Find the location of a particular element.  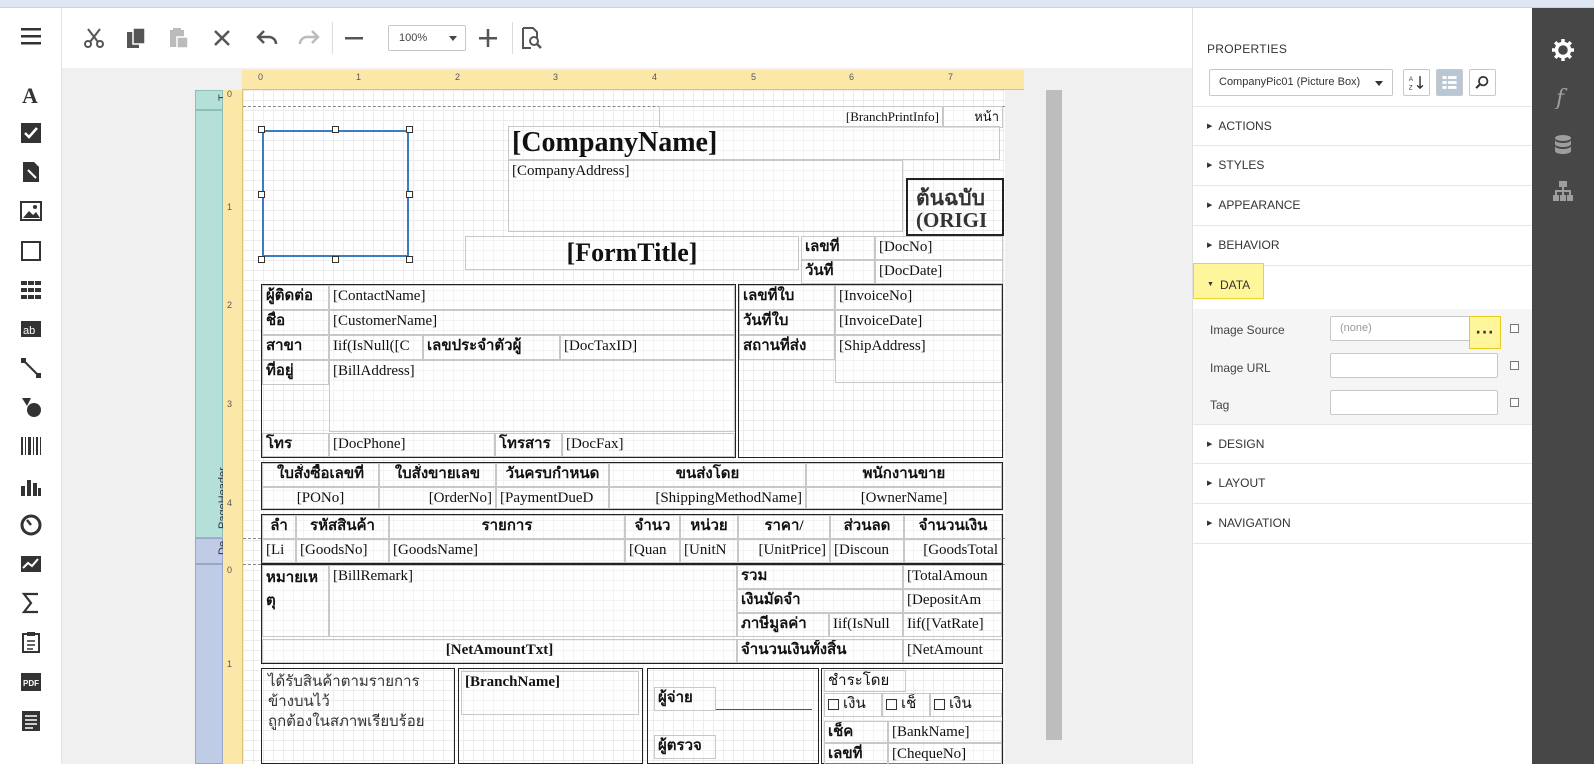

cut-icon is located at coordinates (94, 38).